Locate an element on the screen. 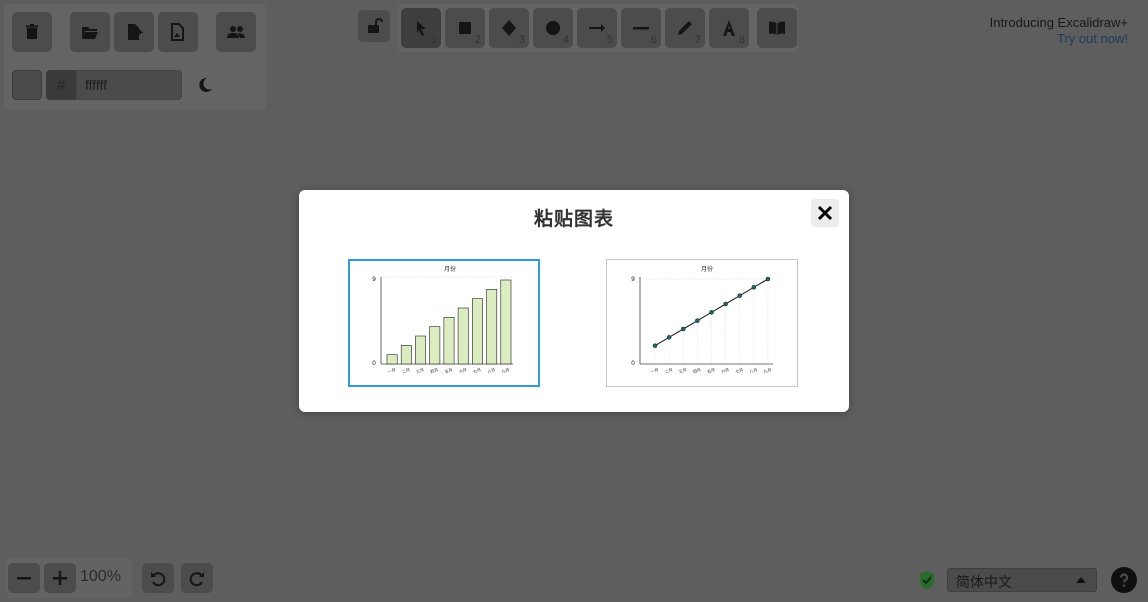 Image resolution: width=1148 pixels, height=602 pixels. book-open-icon is located at coordinates (777, 28).